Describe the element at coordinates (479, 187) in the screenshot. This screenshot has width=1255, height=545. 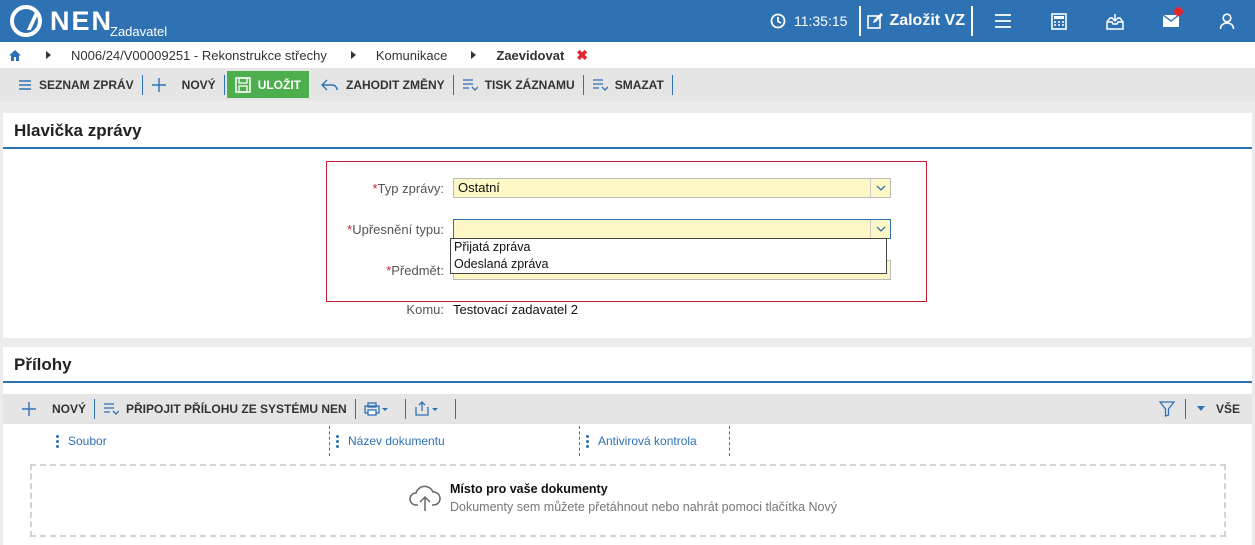
I see `type-value: Ostatní` at that location.